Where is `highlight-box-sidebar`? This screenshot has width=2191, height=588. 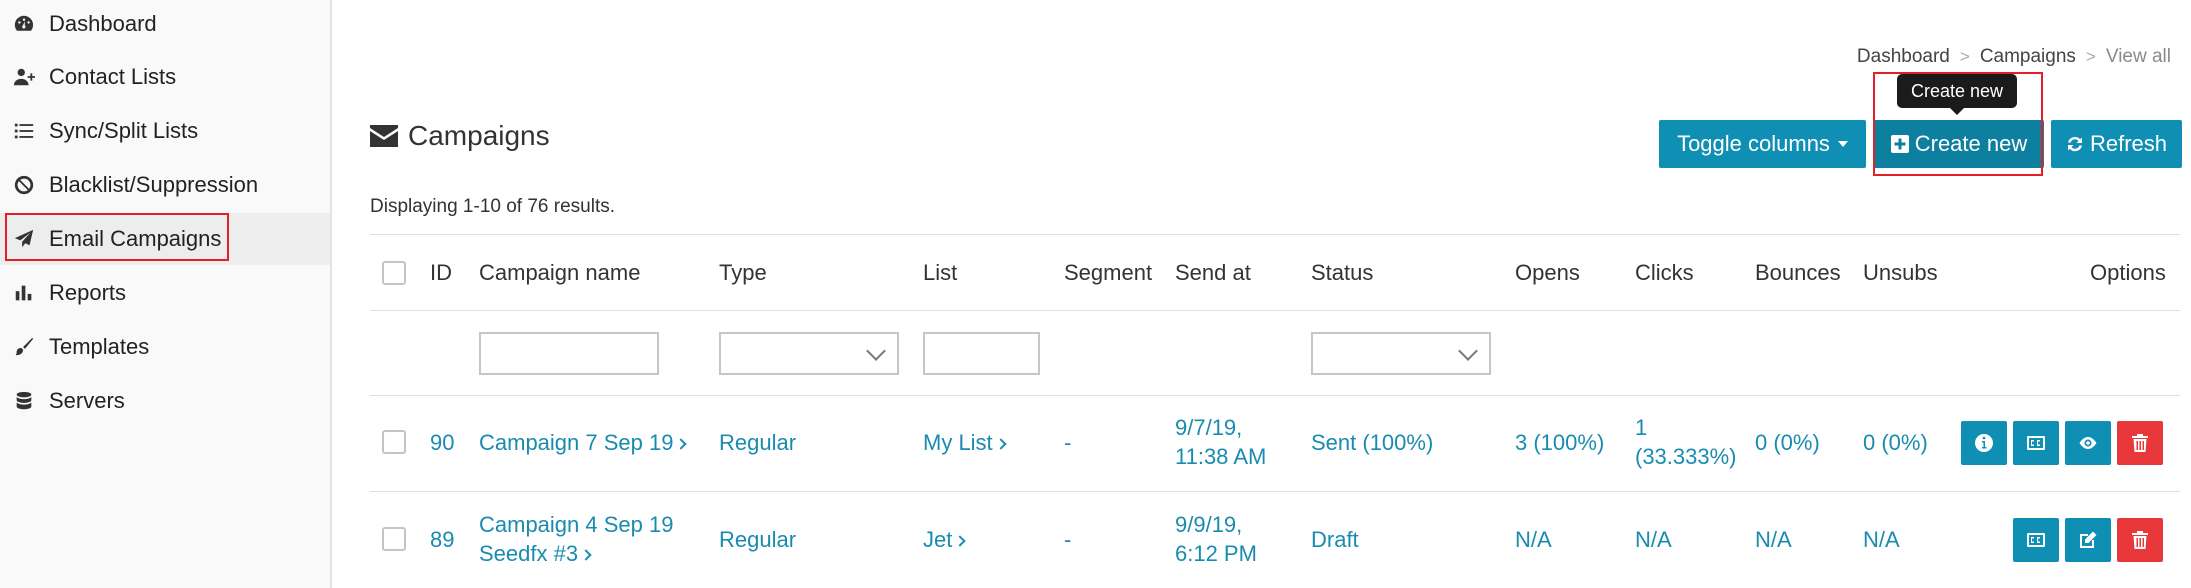
highlight-box-sidebar is located at coordinates (117, 237).